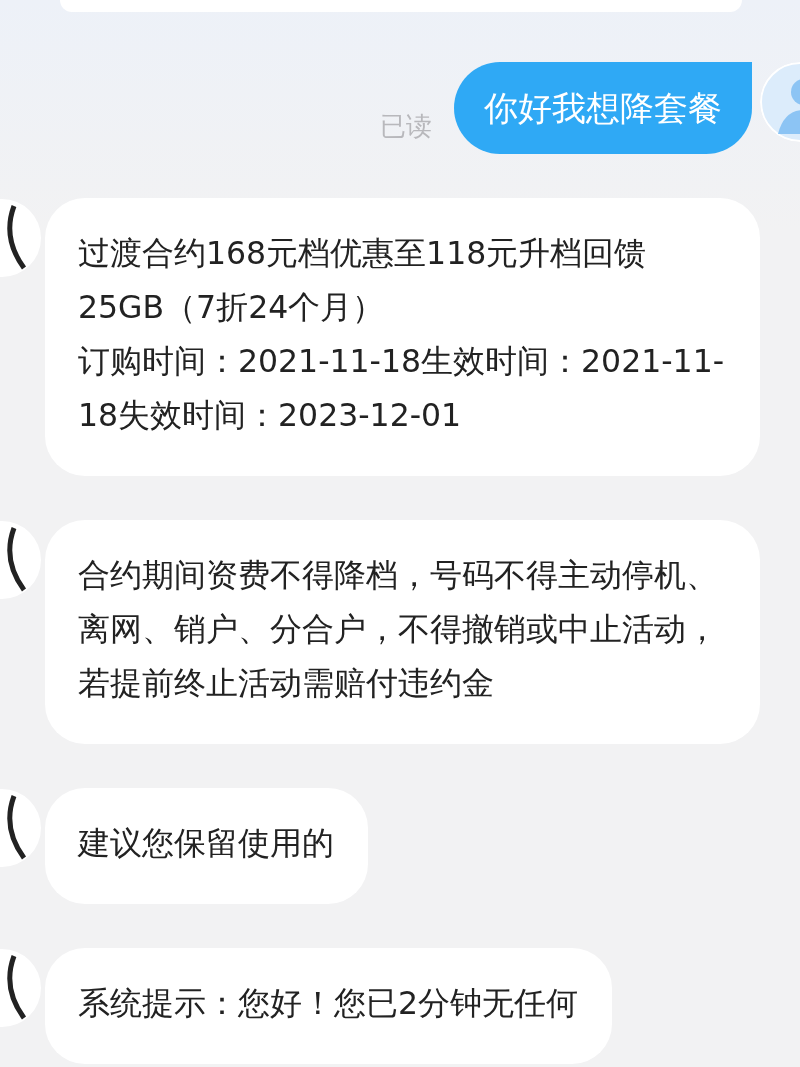 The height and width of the screenshot is (1067, 800). Describe the element at coordinates (206, 843) in the screenshot. I see `message-text: 建议您保留使用的` at that location.